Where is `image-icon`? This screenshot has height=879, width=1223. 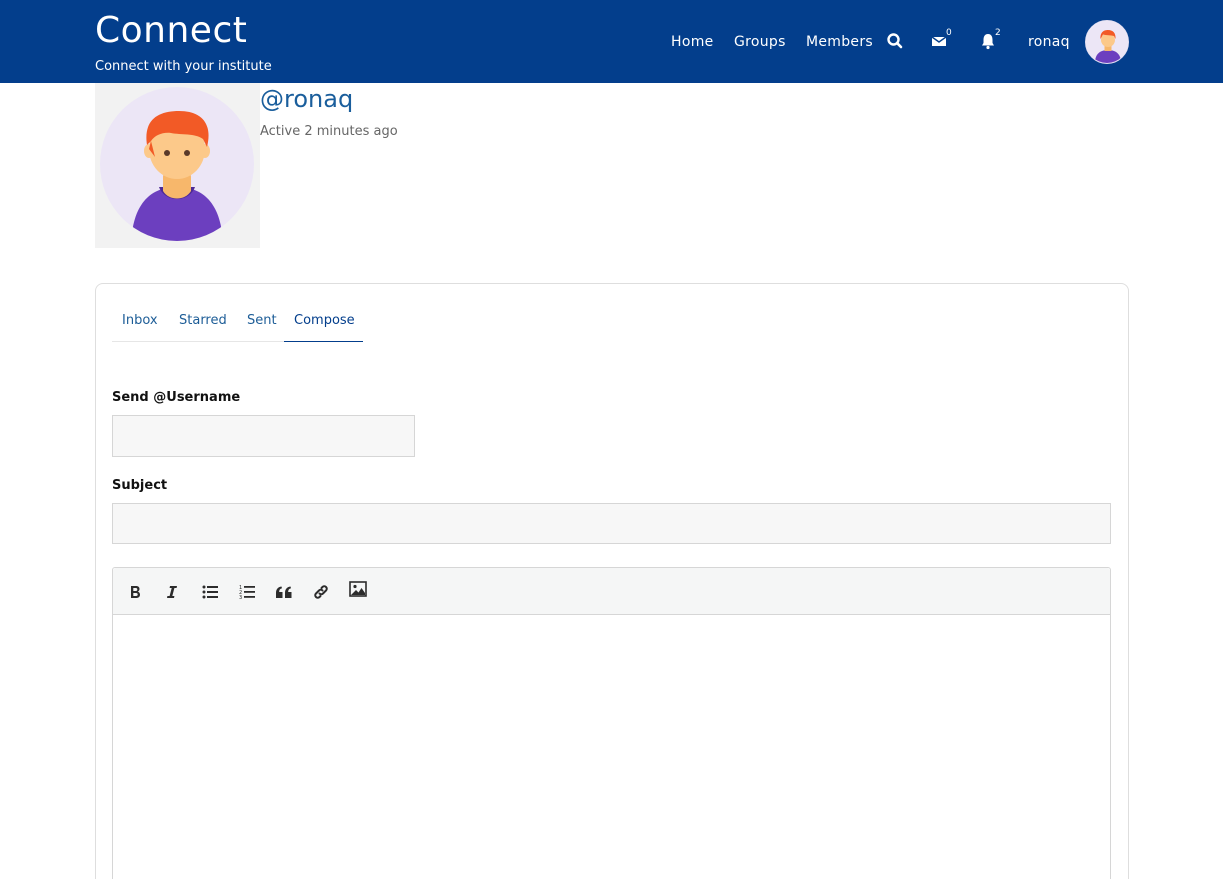 image-icon is located at coordinates (358, 589).